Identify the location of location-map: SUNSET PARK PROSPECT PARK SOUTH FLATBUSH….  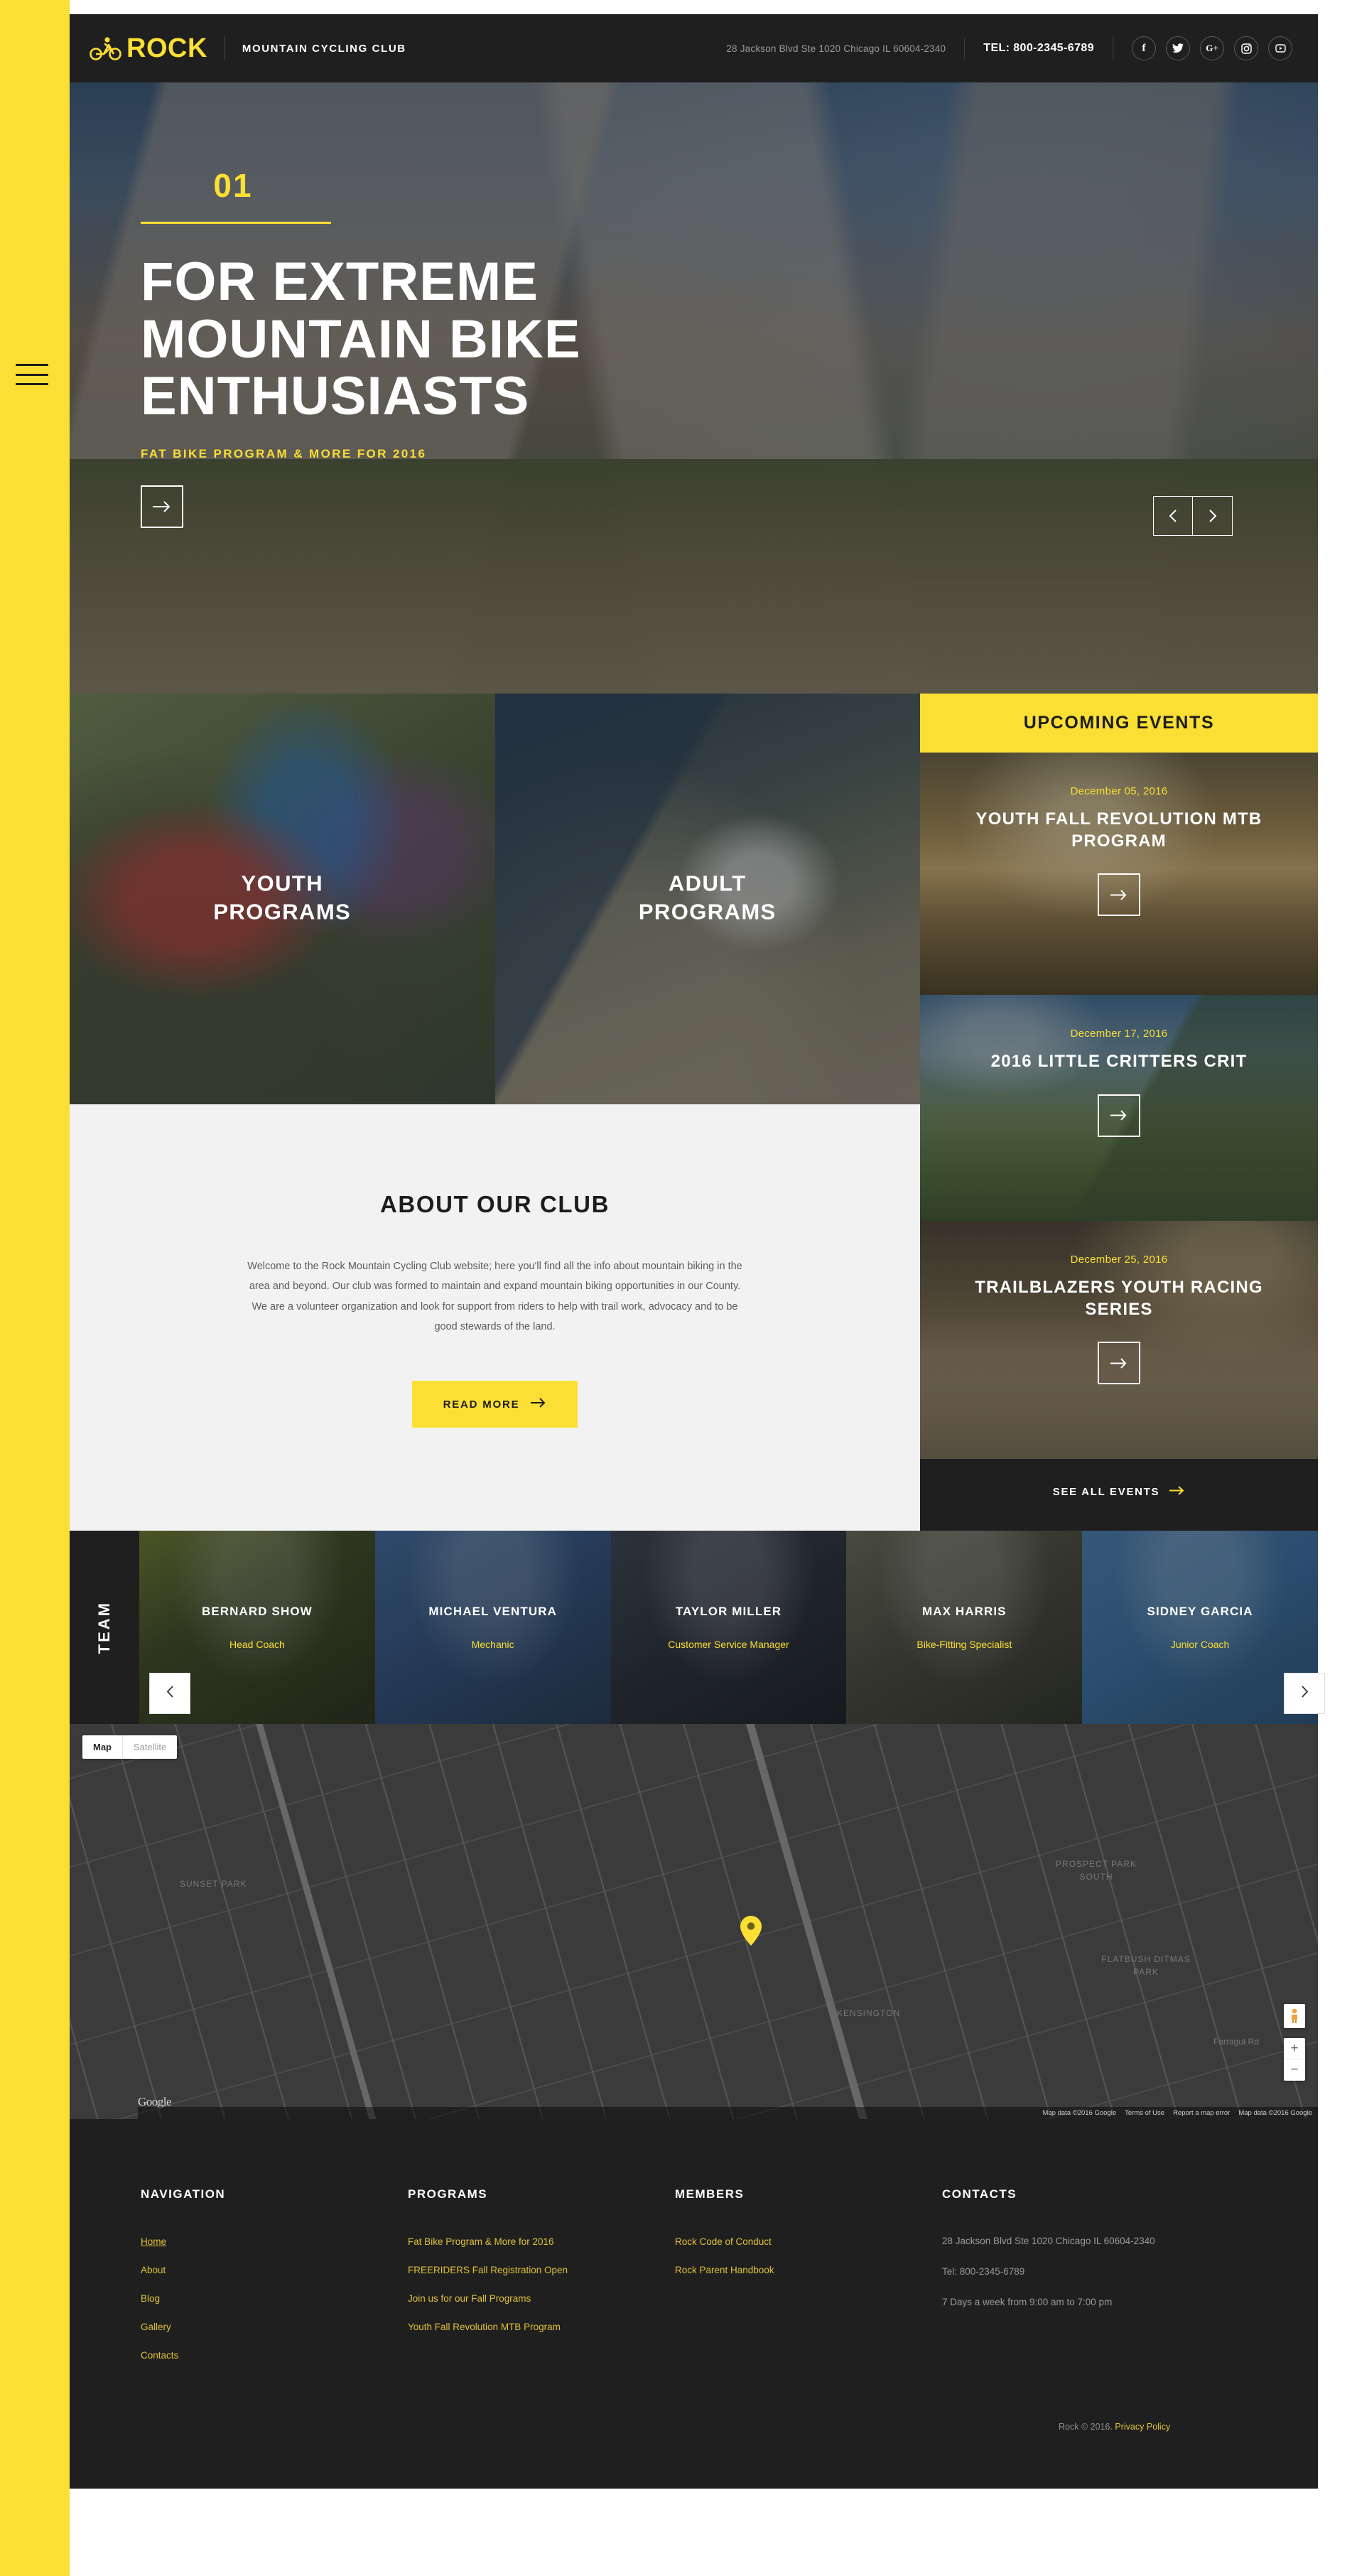
(694, 1922).